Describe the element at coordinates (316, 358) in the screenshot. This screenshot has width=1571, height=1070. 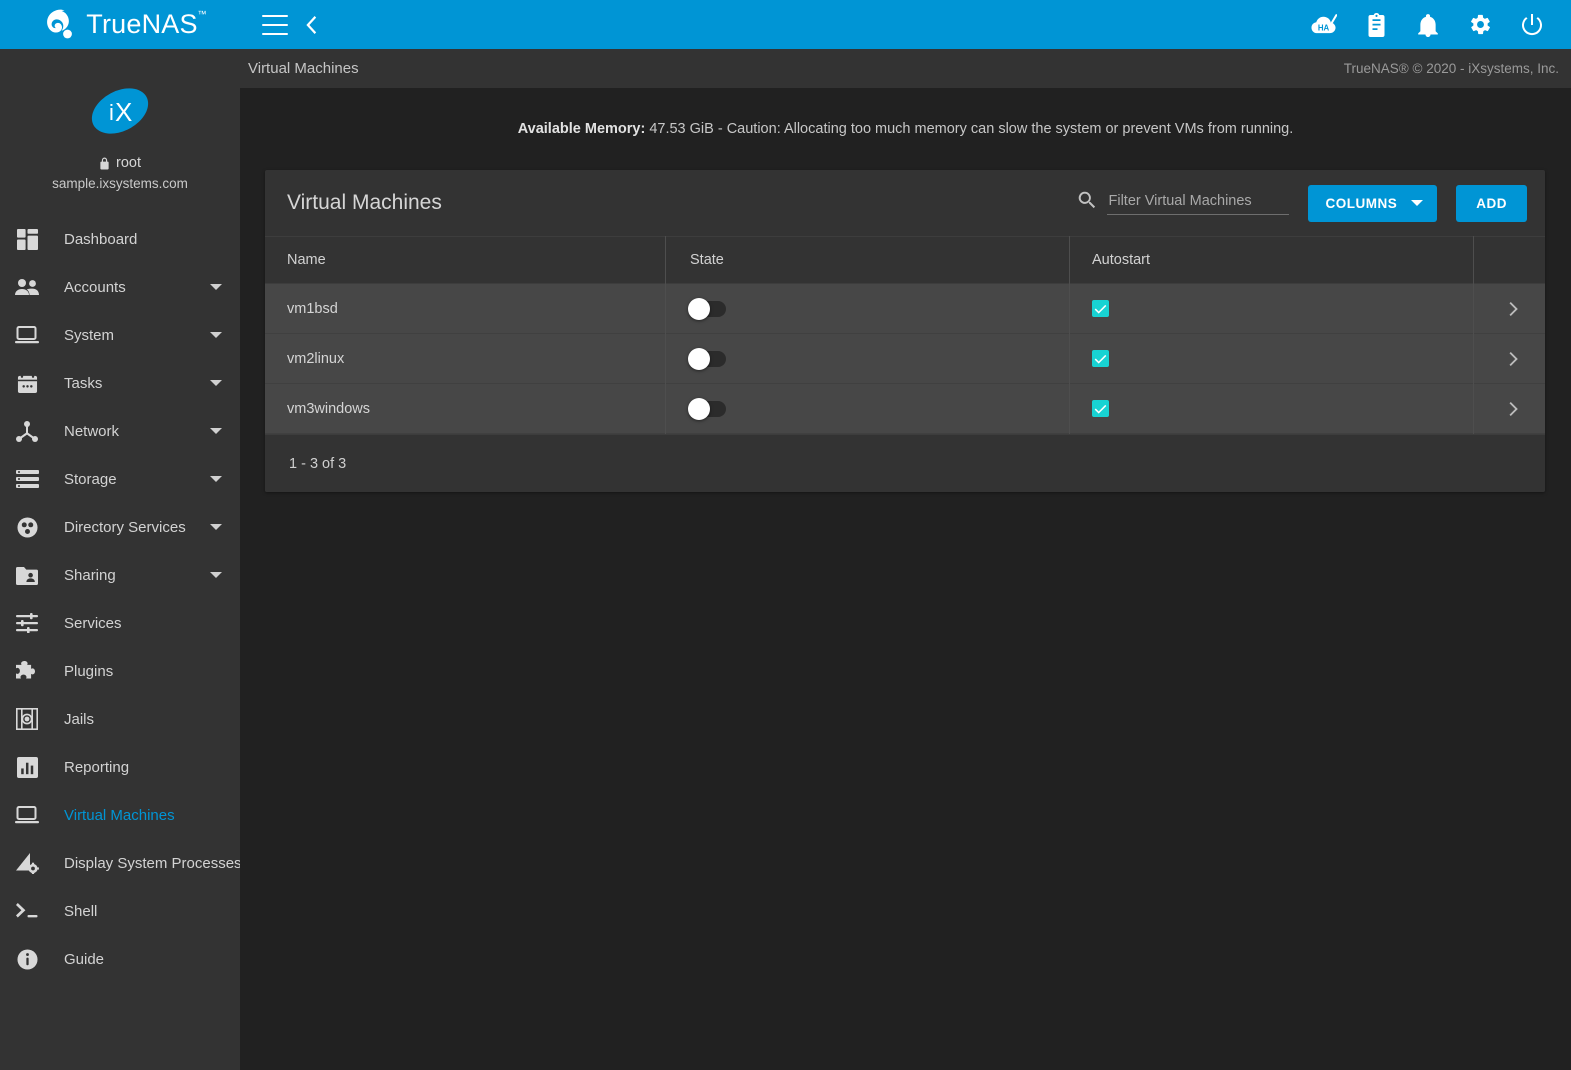
I see `cell-vm-name: vm2linux` at that location.